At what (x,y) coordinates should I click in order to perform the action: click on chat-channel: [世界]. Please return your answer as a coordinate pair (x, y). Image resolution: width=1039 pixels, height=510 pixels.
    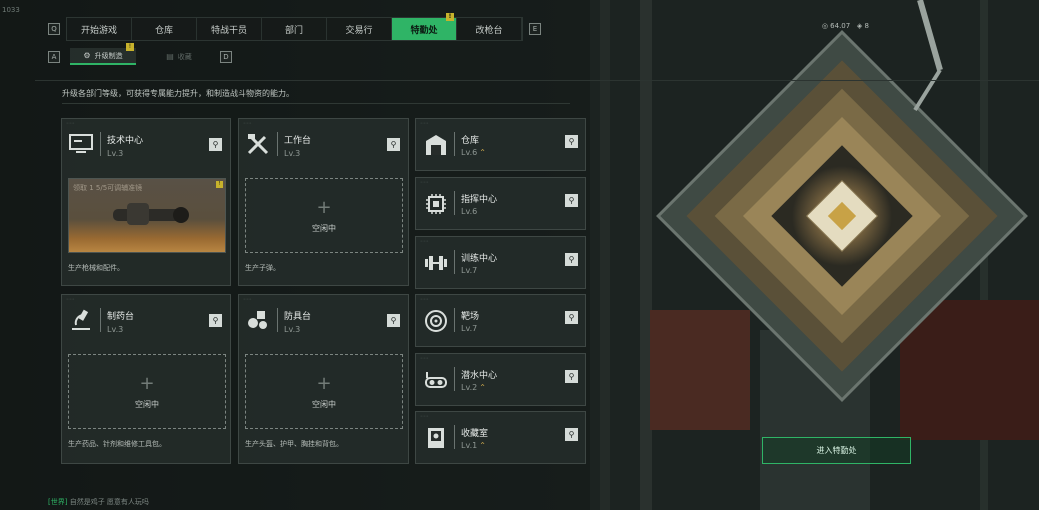
    Looking at the image, I should click on (58, 502).